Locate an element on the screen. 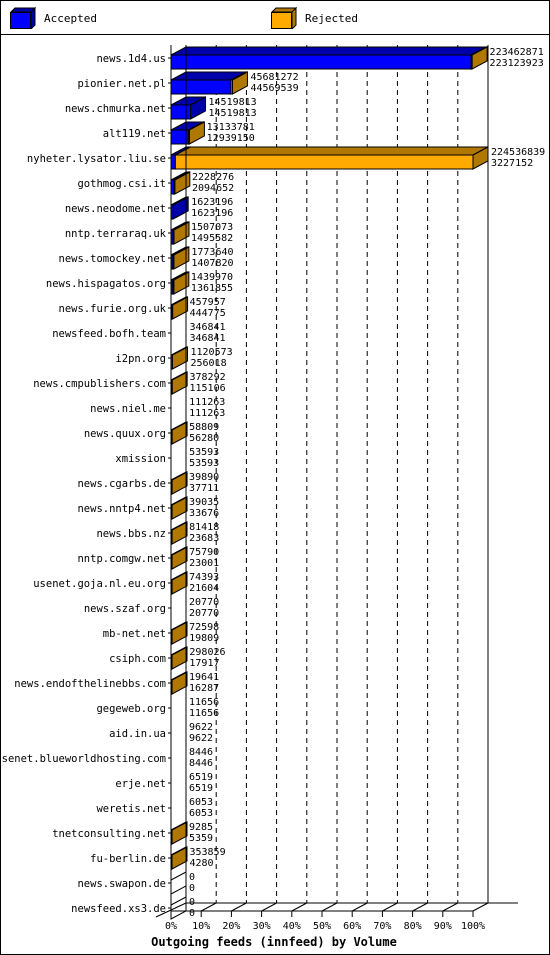 Image resolution: width=550 pixels, height=955 pixels. value-label-accepted: 5359 is located at coordinates (201, 838).